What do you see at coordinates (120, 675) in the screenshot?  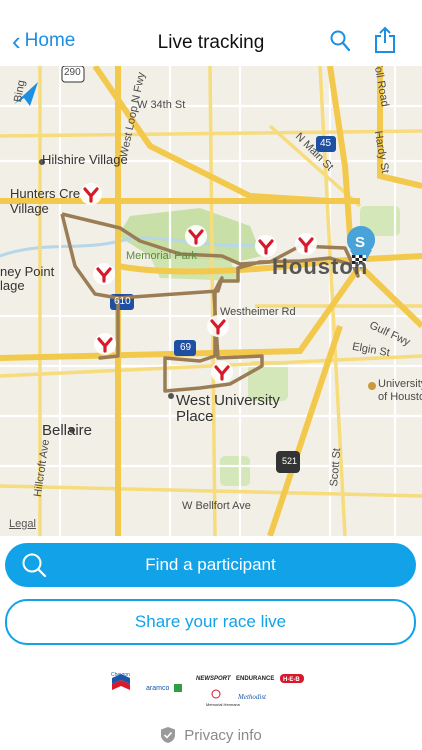 I see `svg-text: Chevron` at bounding box center [120, 675].